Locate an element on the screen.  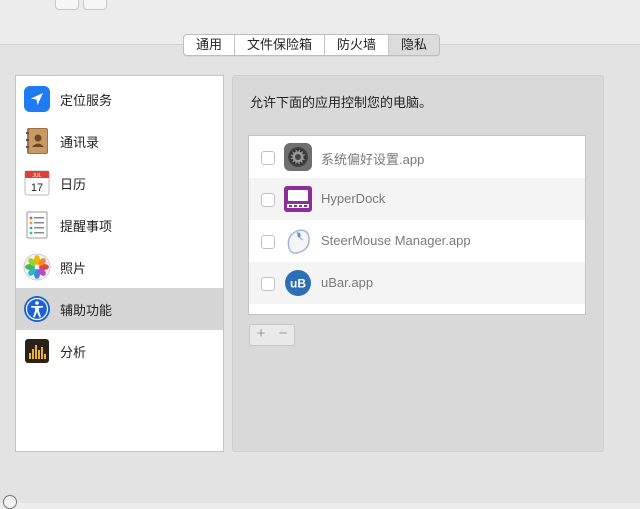
hyperdock-icon is located at coordinates (298, 199).